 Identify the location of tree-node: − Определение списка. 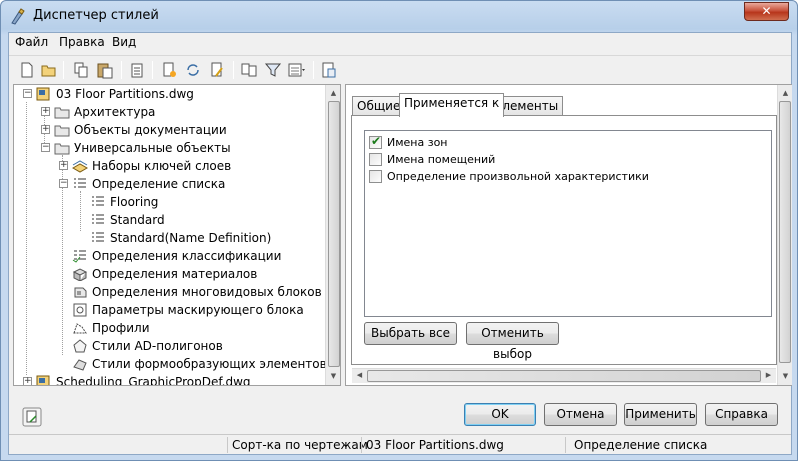
(170, 184).